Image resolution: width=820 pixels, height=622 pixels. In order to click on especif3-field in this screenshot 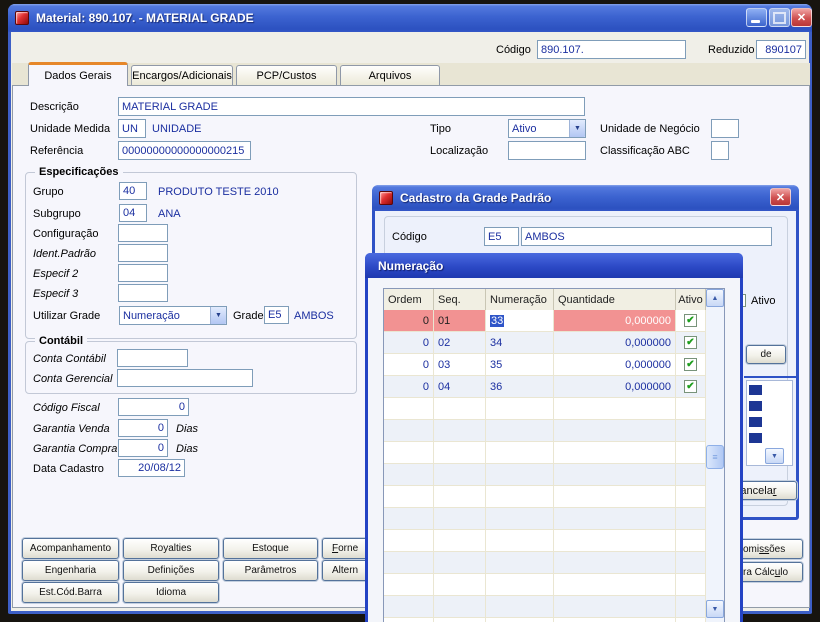, I will do `click(143, 293)`.